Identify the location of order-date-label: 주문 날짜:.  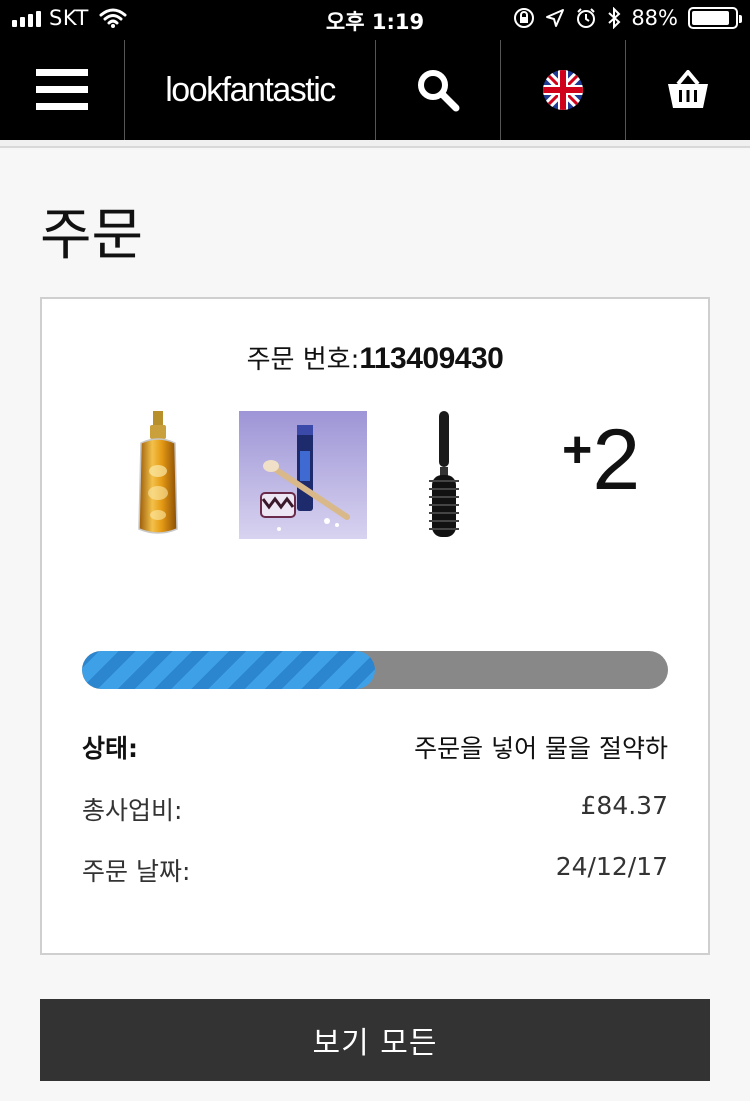
(136, 871).